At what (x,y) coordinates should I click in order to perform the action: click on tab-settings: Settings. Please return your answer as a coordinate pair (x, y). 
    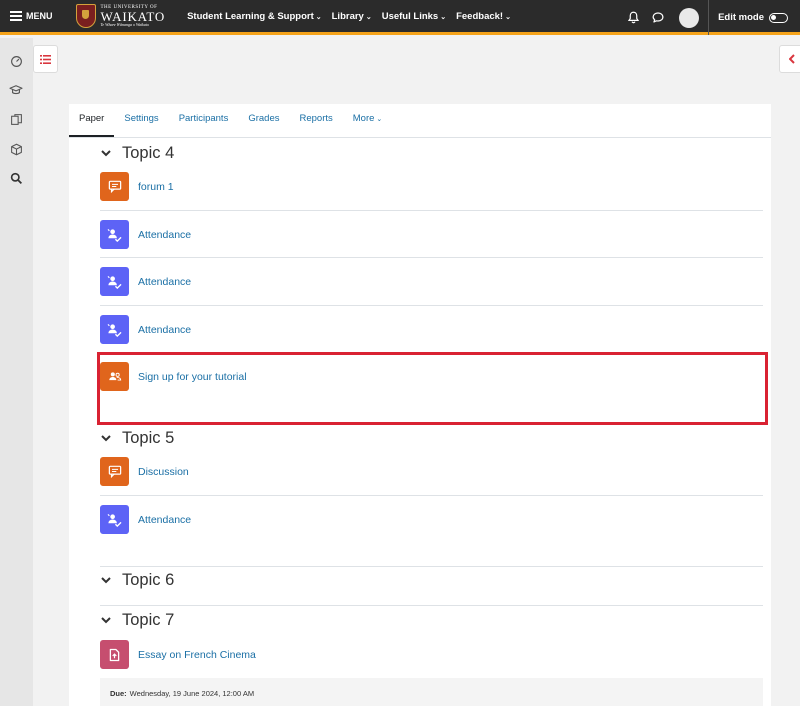
    Looking at the image, I should click on (141, 120).